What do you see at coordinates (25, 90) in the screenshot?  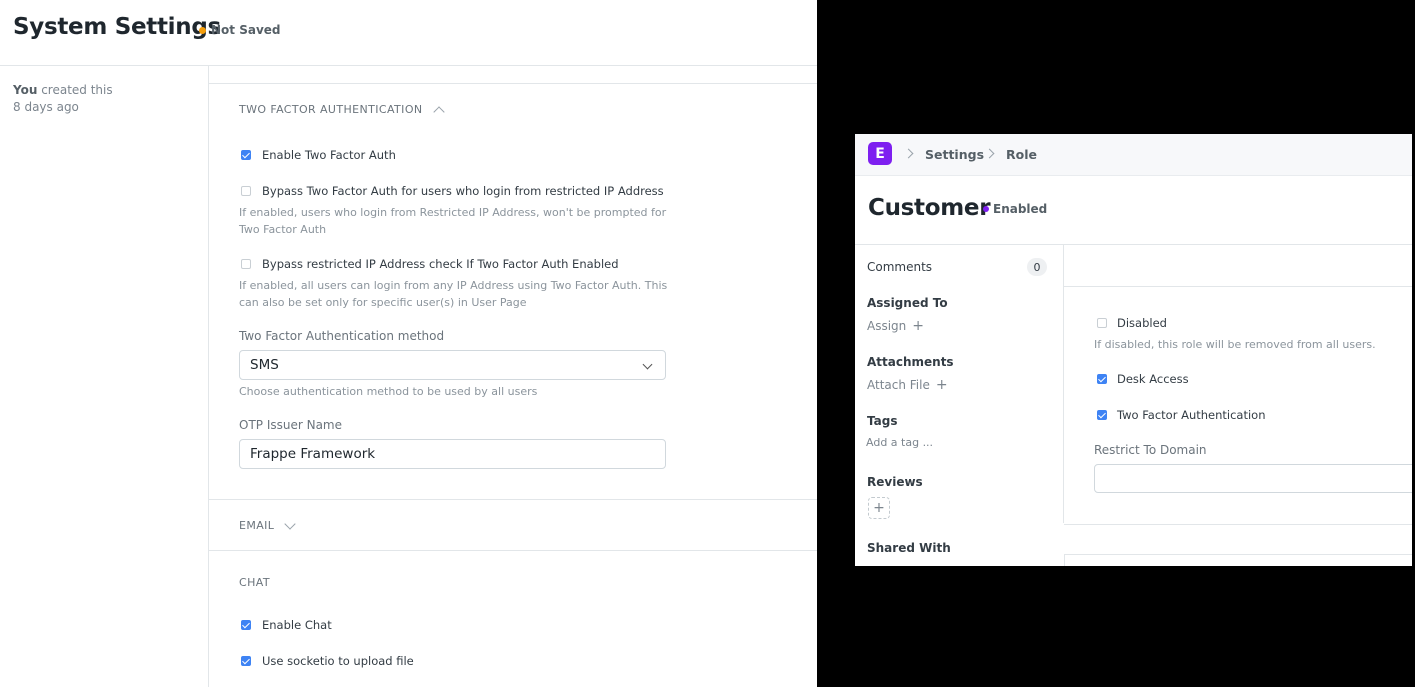 I see `created-by: You` at bounding box center [25, 90].